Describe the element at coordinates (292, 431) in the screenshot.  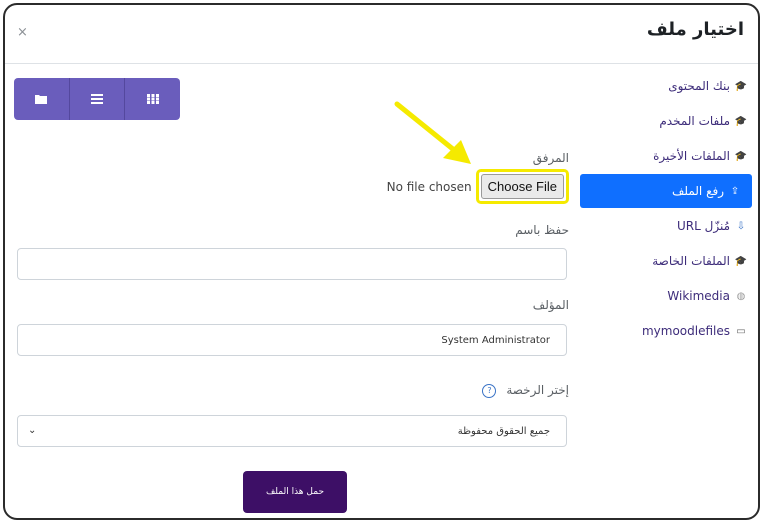
I see `license-select: ⌄ جميع الحقوق محفوظة` at that location.